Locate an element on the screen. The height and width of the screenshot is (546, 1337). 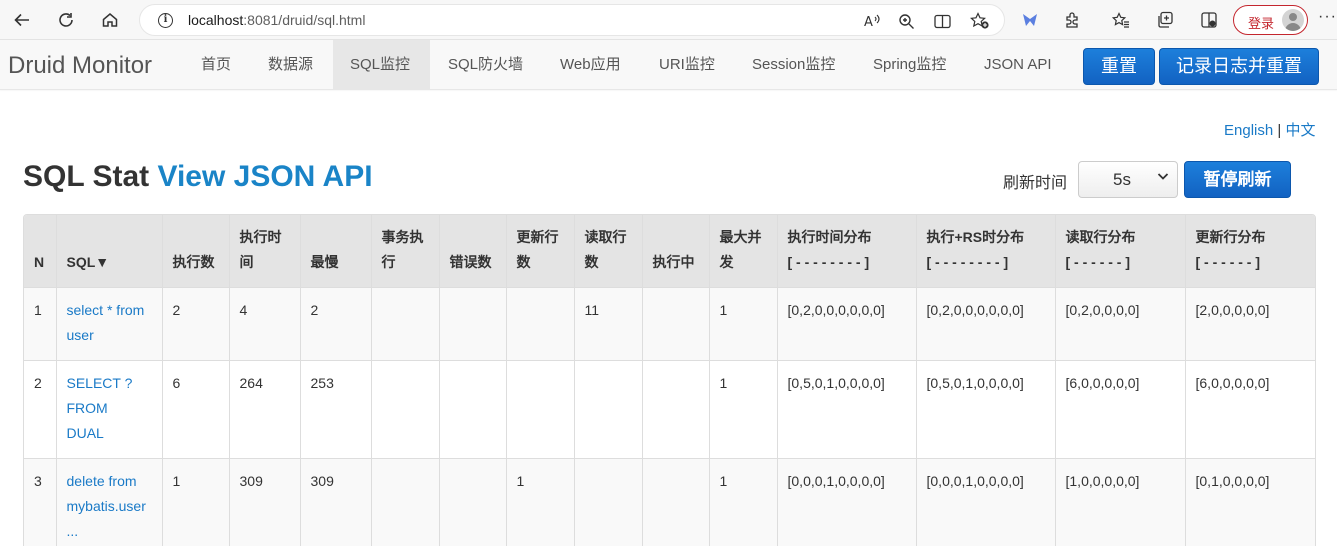
browser-toolbar: i localhost:8081/druid/sql.html A 登录 ··· is located at coordinates (668, 20).